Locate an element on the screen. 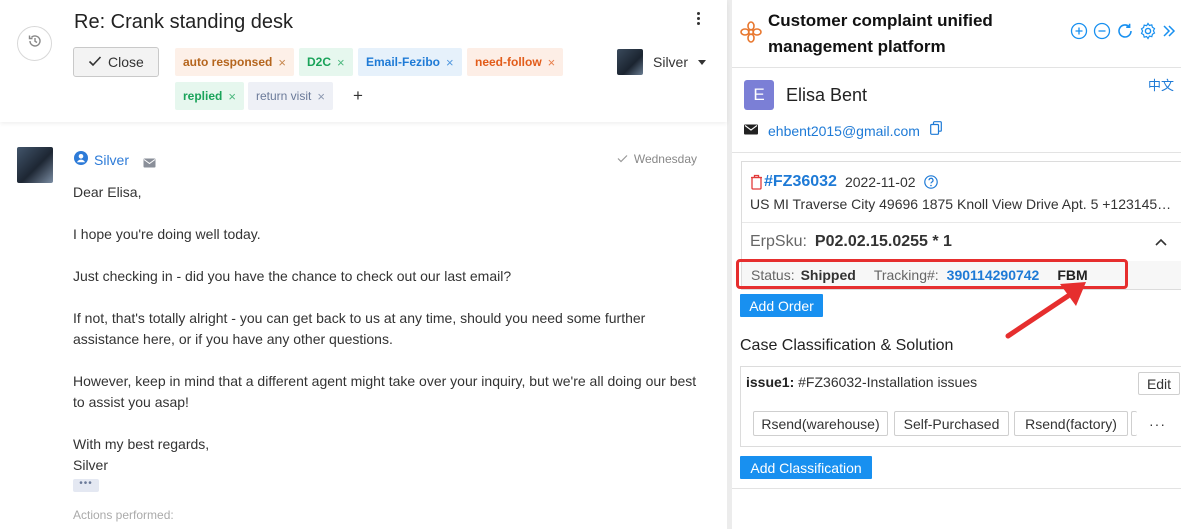 The height and width of the screenshot is (529, 1181). assignee-avatar is located at coordinates (630, 62).